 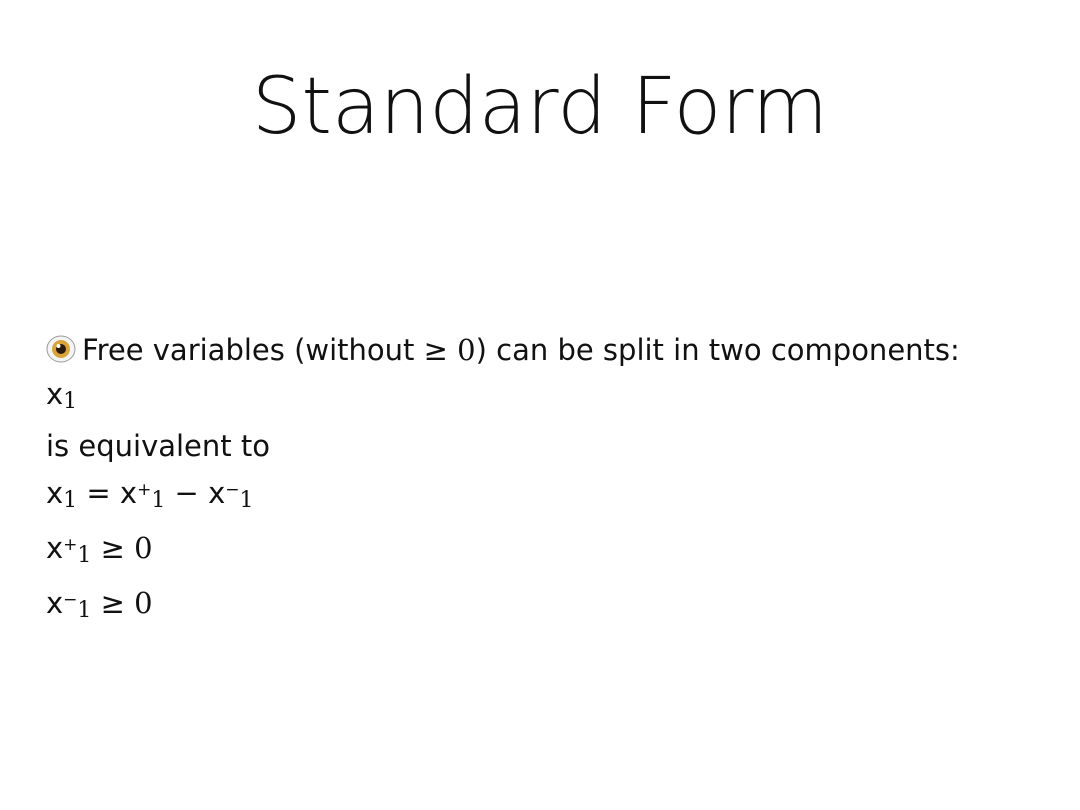 I want to click on line-xminus-nonneg: x−1 ≥ 0, so click(x=503, y=605).